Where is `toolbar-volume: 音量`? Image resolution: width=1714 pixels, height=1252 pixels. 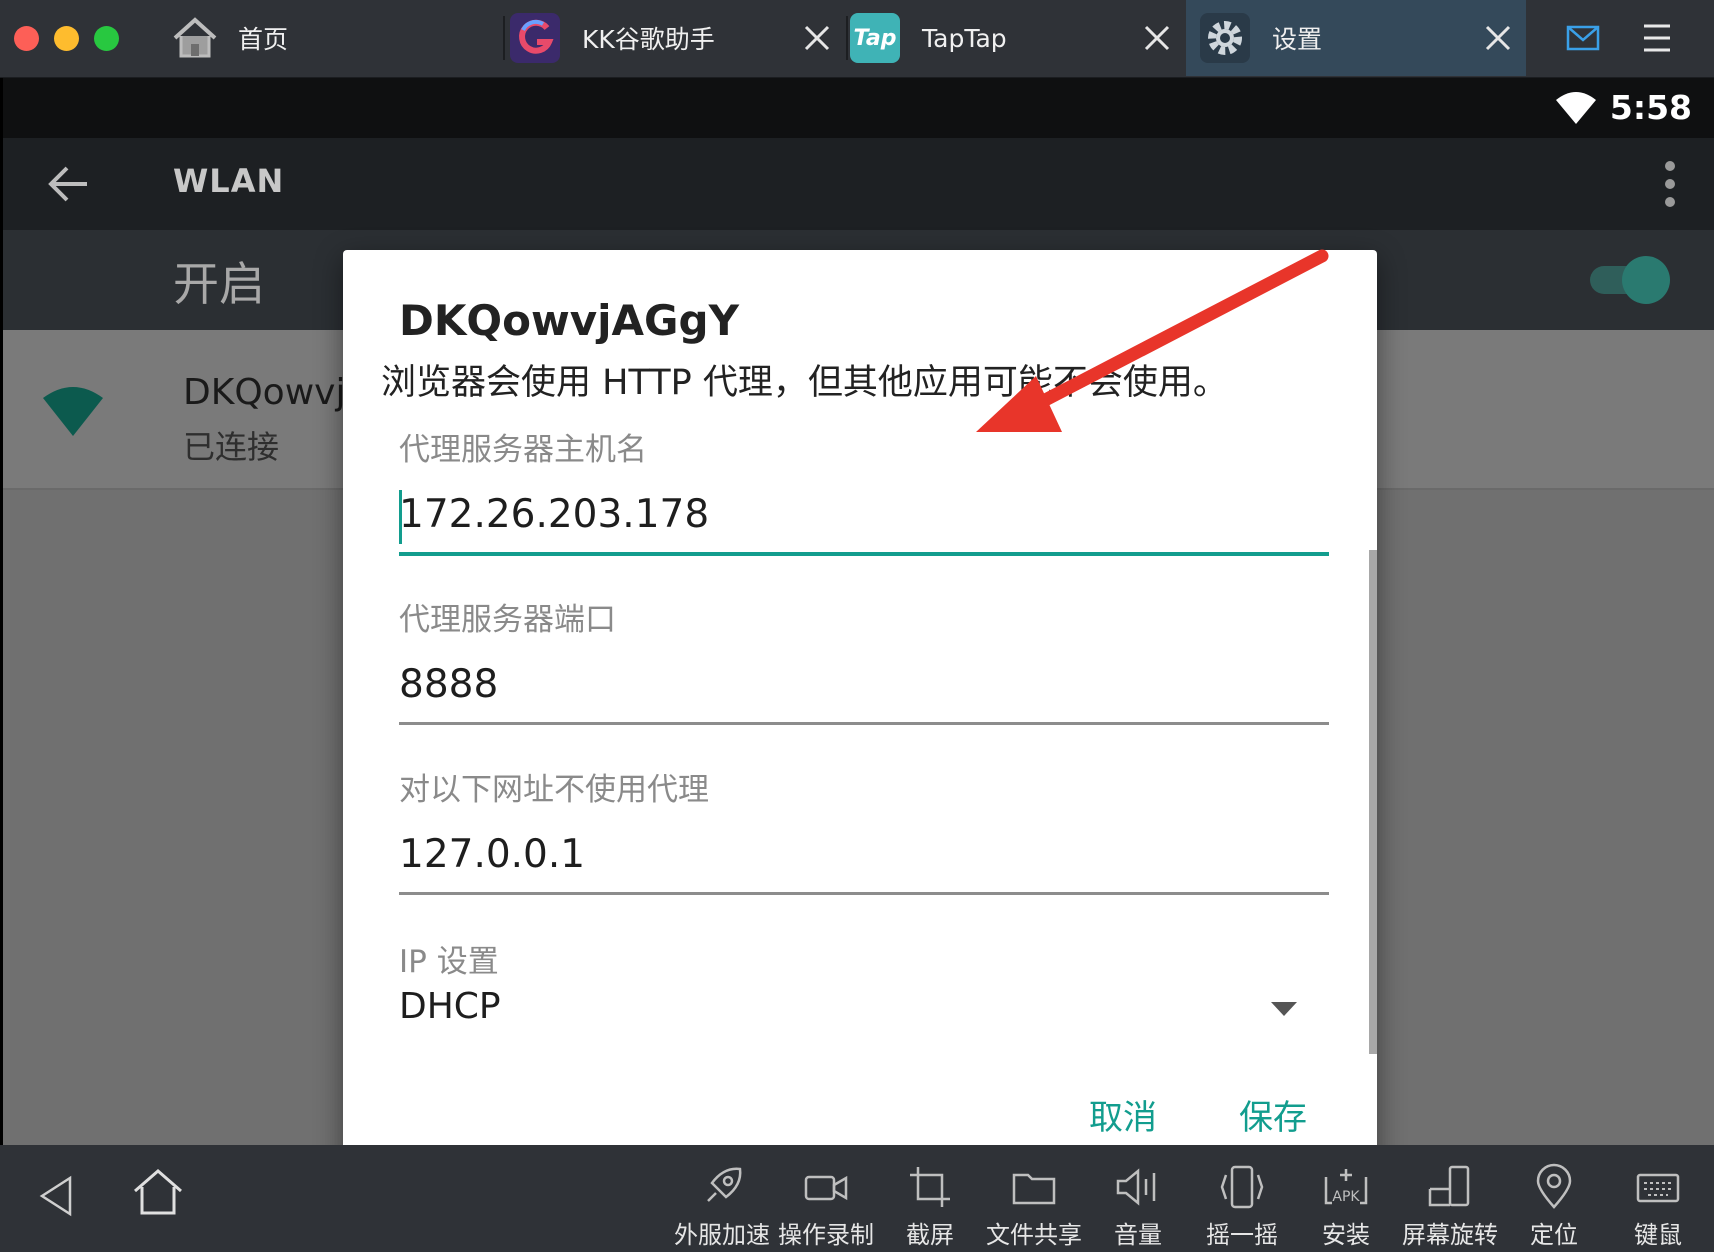 toolbar-volume: 音量 is located at coordinates (1138, 1198).